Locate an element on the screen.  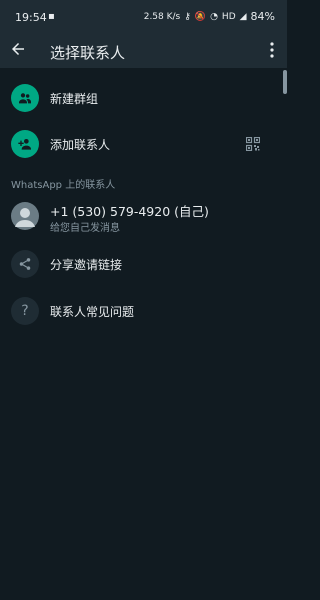
more-options-icon is located at coordinates (272, 50).